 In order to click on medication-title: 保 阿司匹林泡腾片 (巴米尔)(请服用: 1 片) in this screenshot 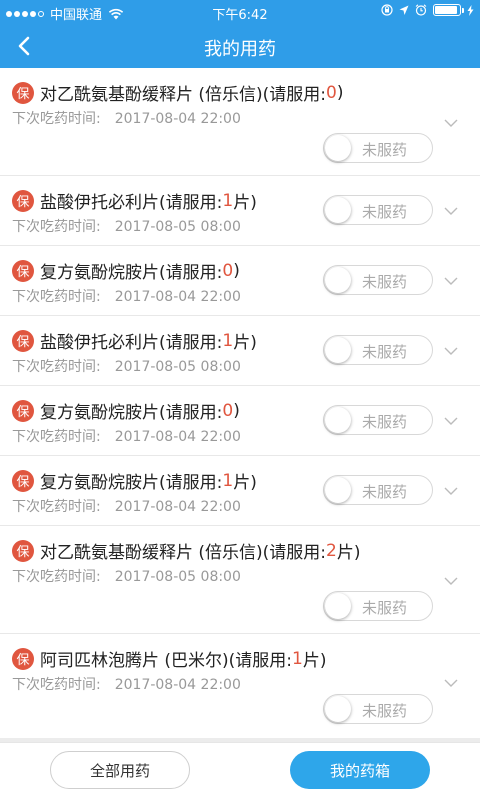, I will do `click(169, 658)`.